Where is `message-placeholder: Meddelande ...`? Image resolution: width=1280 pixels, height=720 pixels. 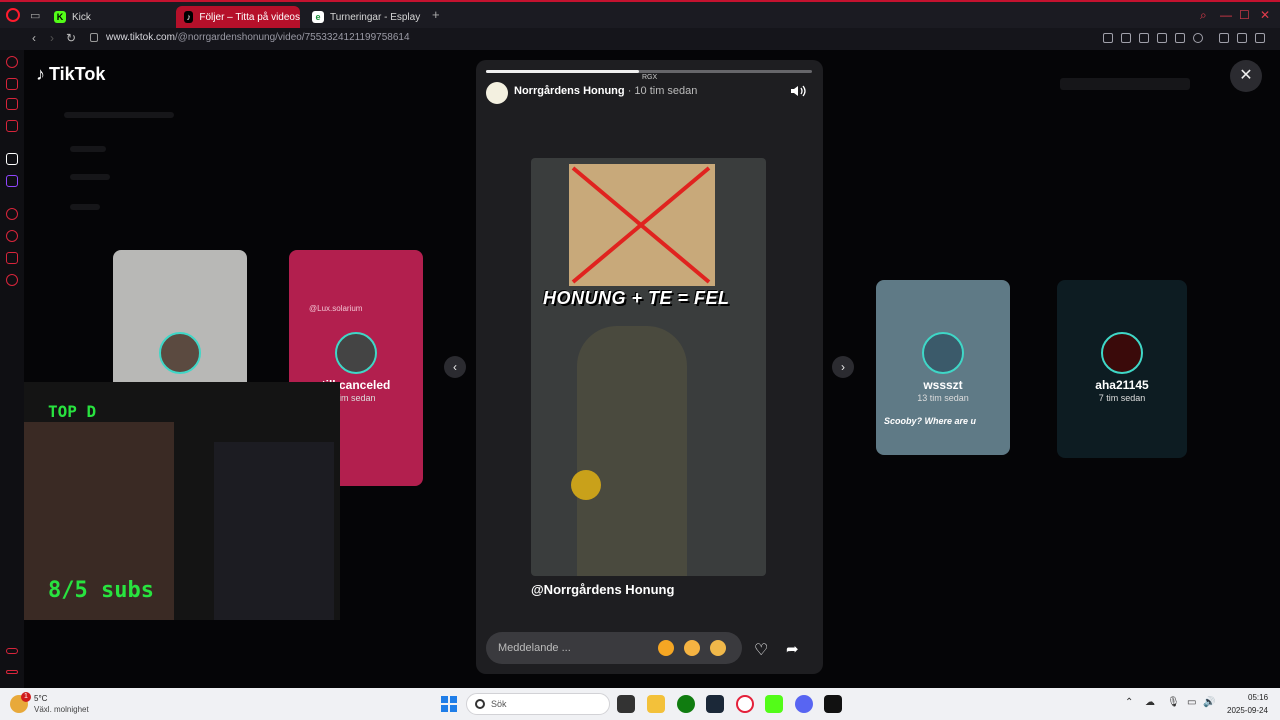
message-placeholder: Meddelande ... is located at coordinates (534, 648).